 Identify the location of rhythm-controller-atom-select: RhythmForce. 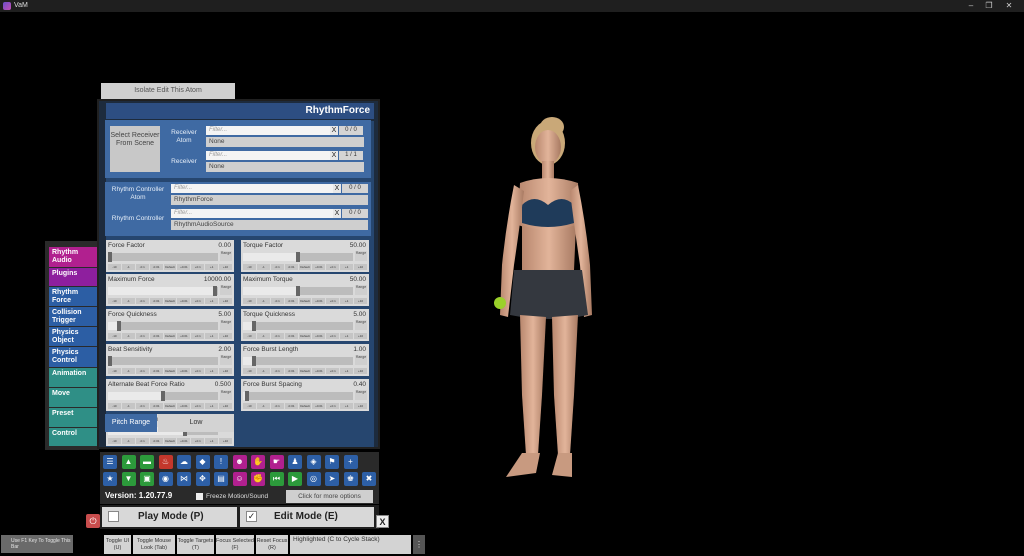
(269, 200).